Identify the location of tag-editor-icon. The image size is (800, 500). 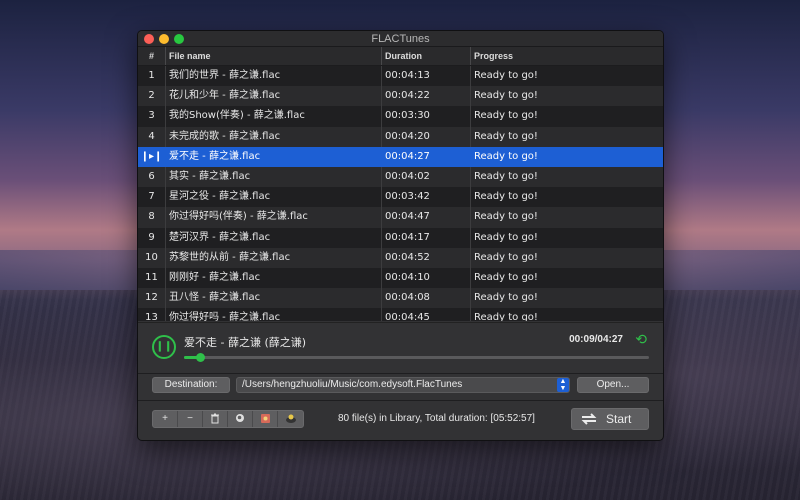
(290, 419).